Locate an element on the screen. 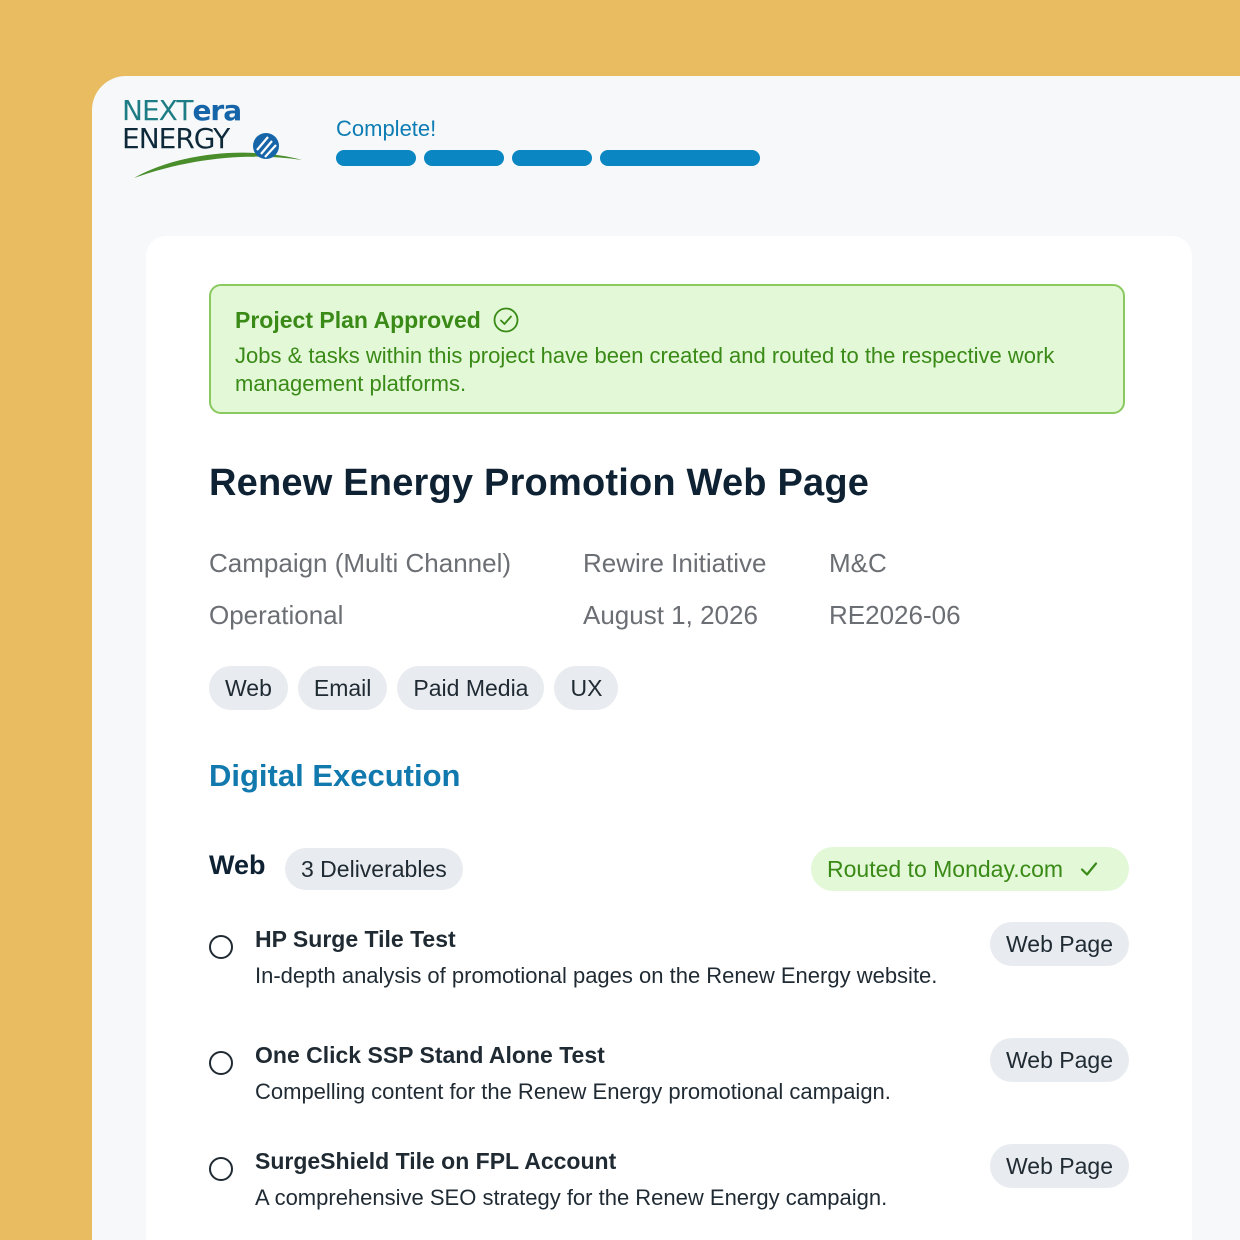 The height and width of the screenshot is (1240, 1240). project-initiative: Rewire Initiative is located at coordinates (675, 563).